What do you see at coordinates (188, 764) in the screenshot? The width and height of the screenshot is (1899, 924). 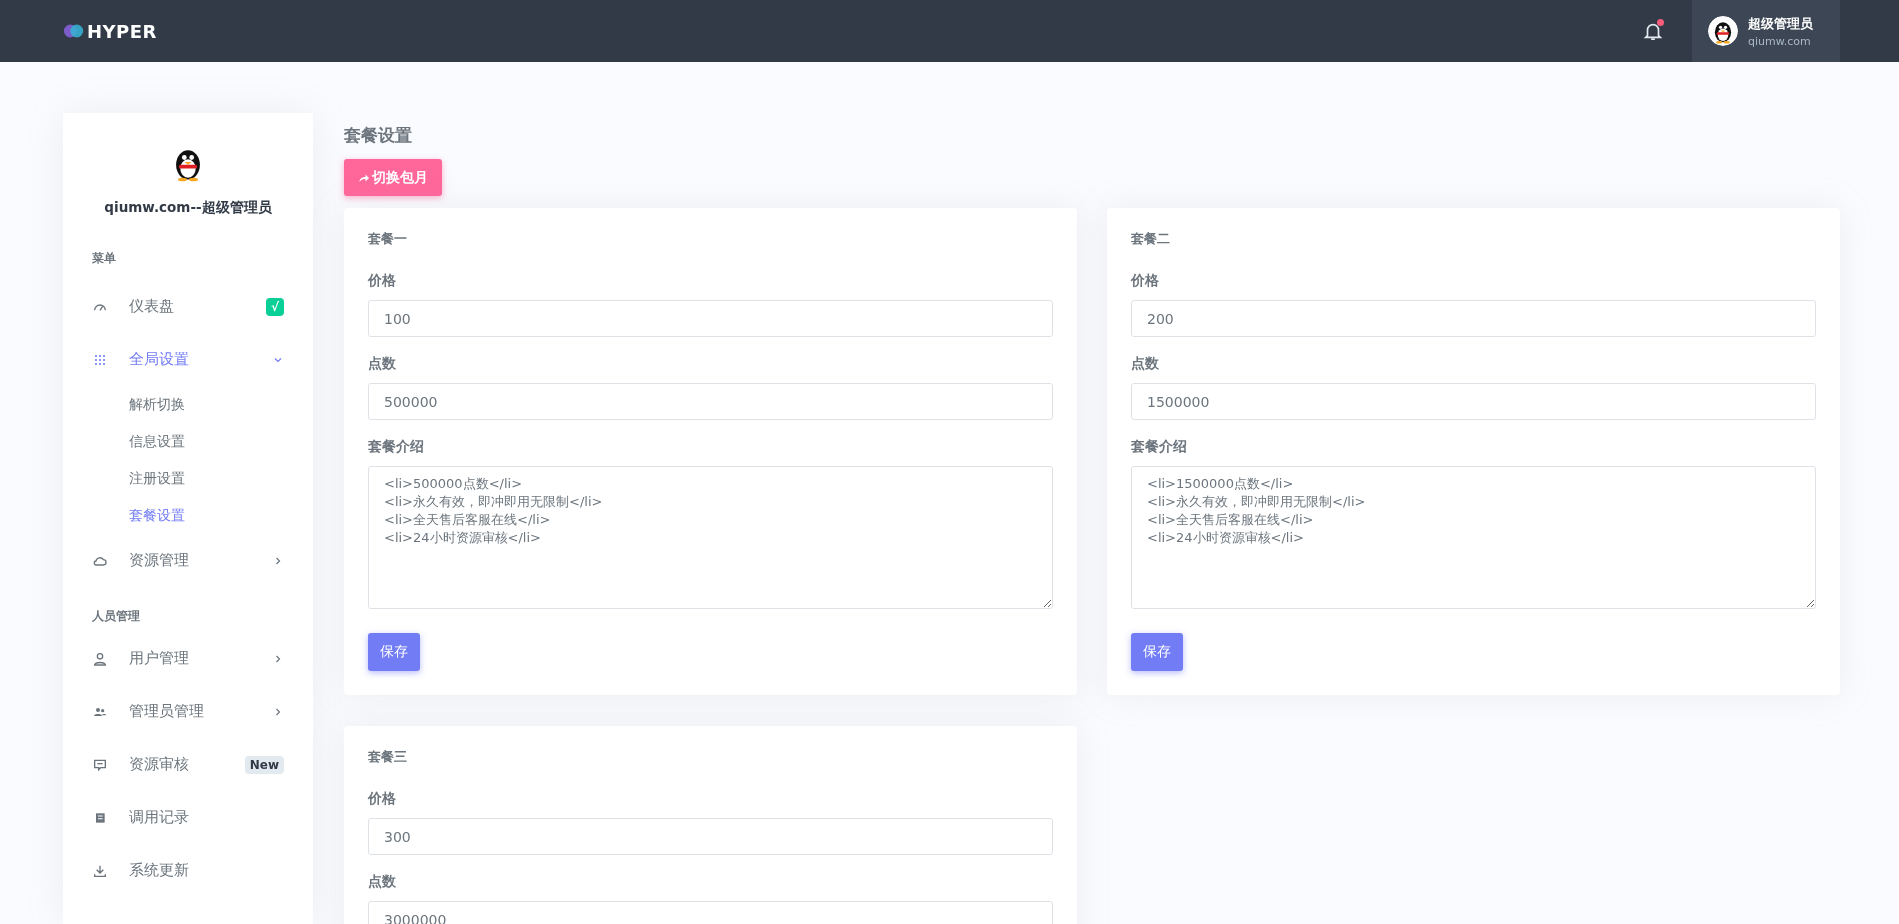 I see `menu-item: 资源审核 New` at bounding box center [188, 764].